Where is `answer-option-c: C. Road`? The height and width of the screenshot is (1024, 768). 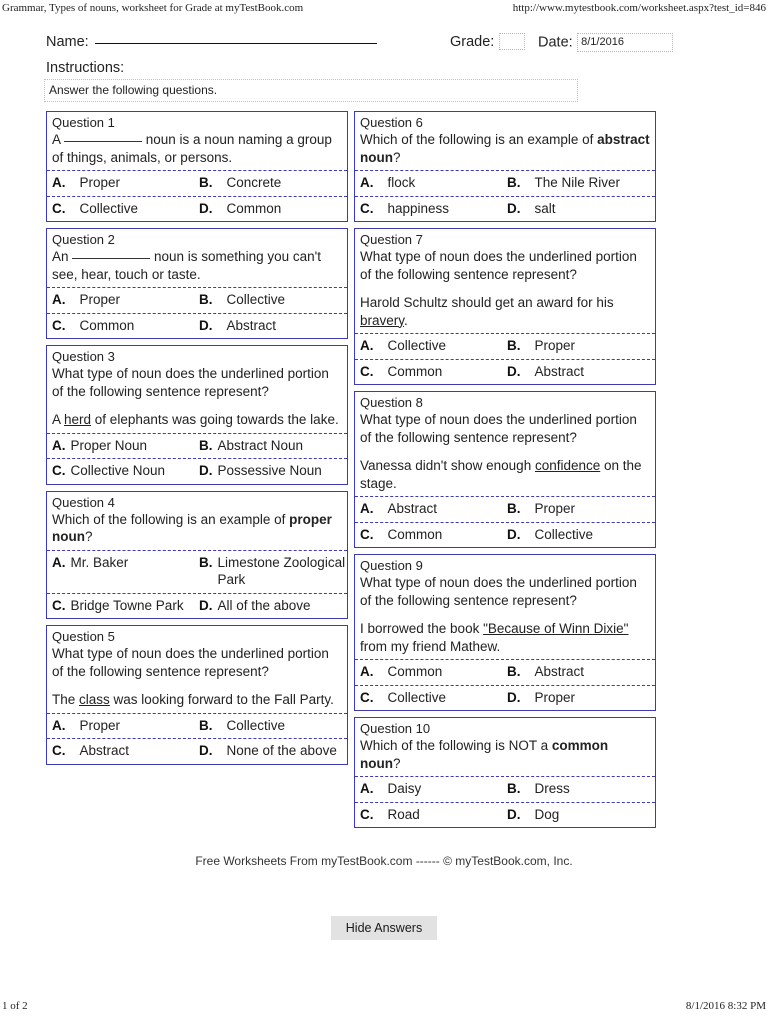 answer-option-c: C. Road is located at coordinates (430, 815).